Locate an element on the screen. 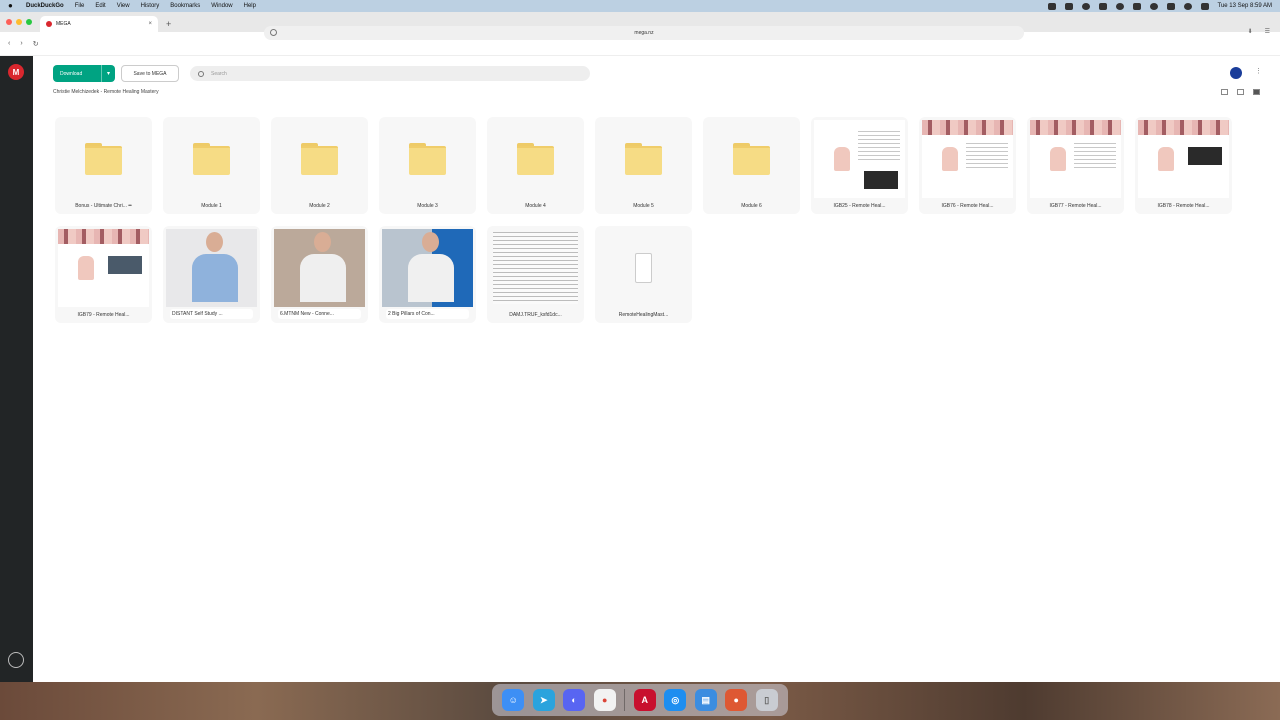 The height and width of the screenshot is (720, 1280). telegram-icon: ➤ is located at coordinates (543, 700).